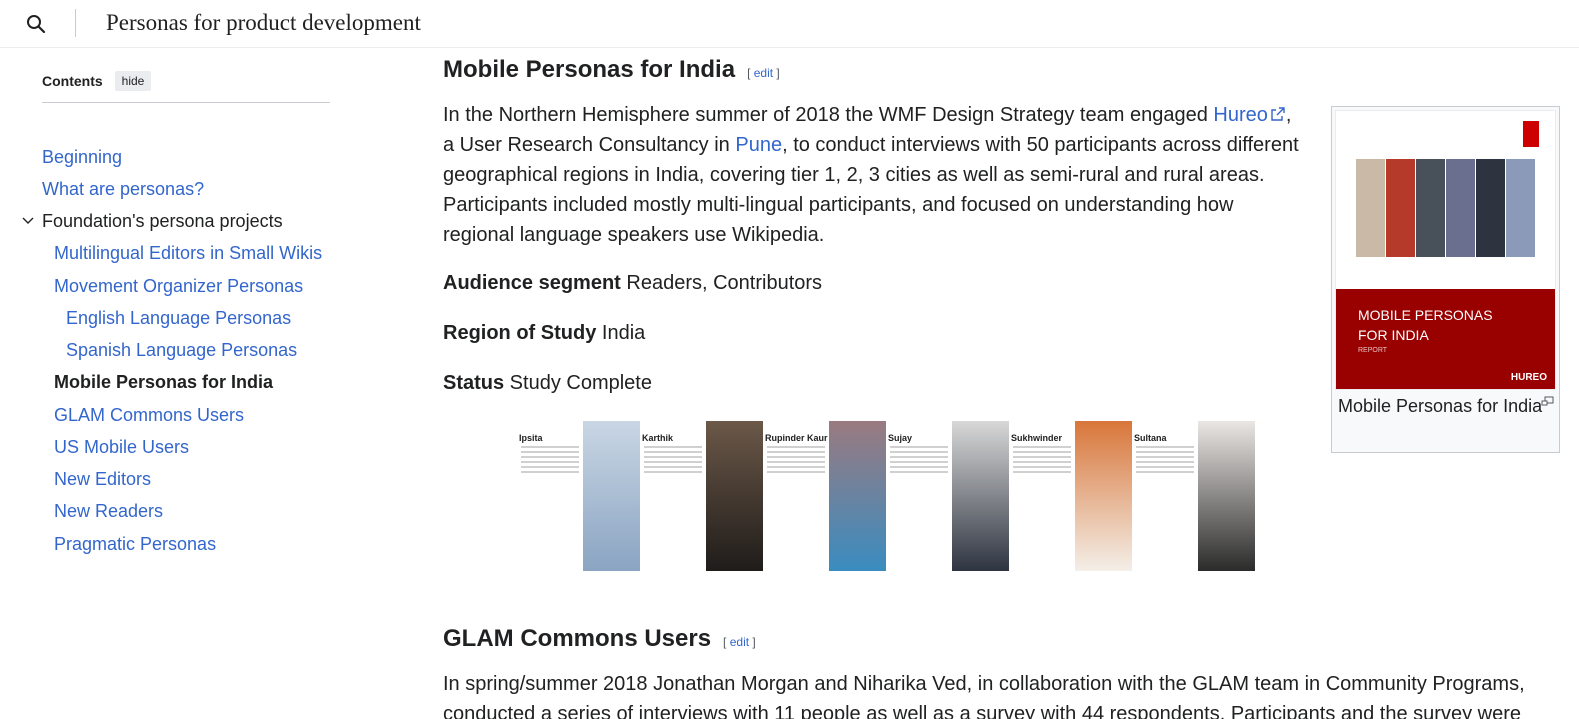  I want to click on pune-link: Pune, so click(758, 145).